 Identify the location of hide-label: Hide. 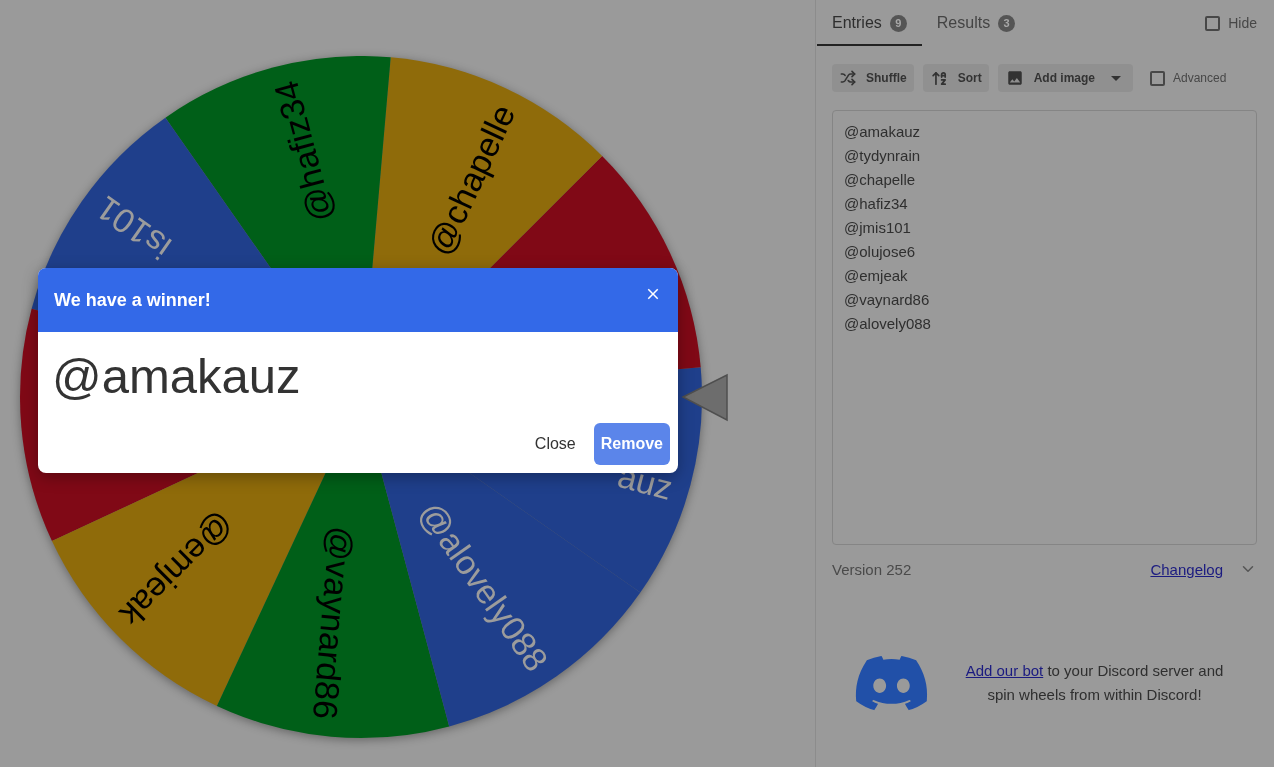
(1242, 23).